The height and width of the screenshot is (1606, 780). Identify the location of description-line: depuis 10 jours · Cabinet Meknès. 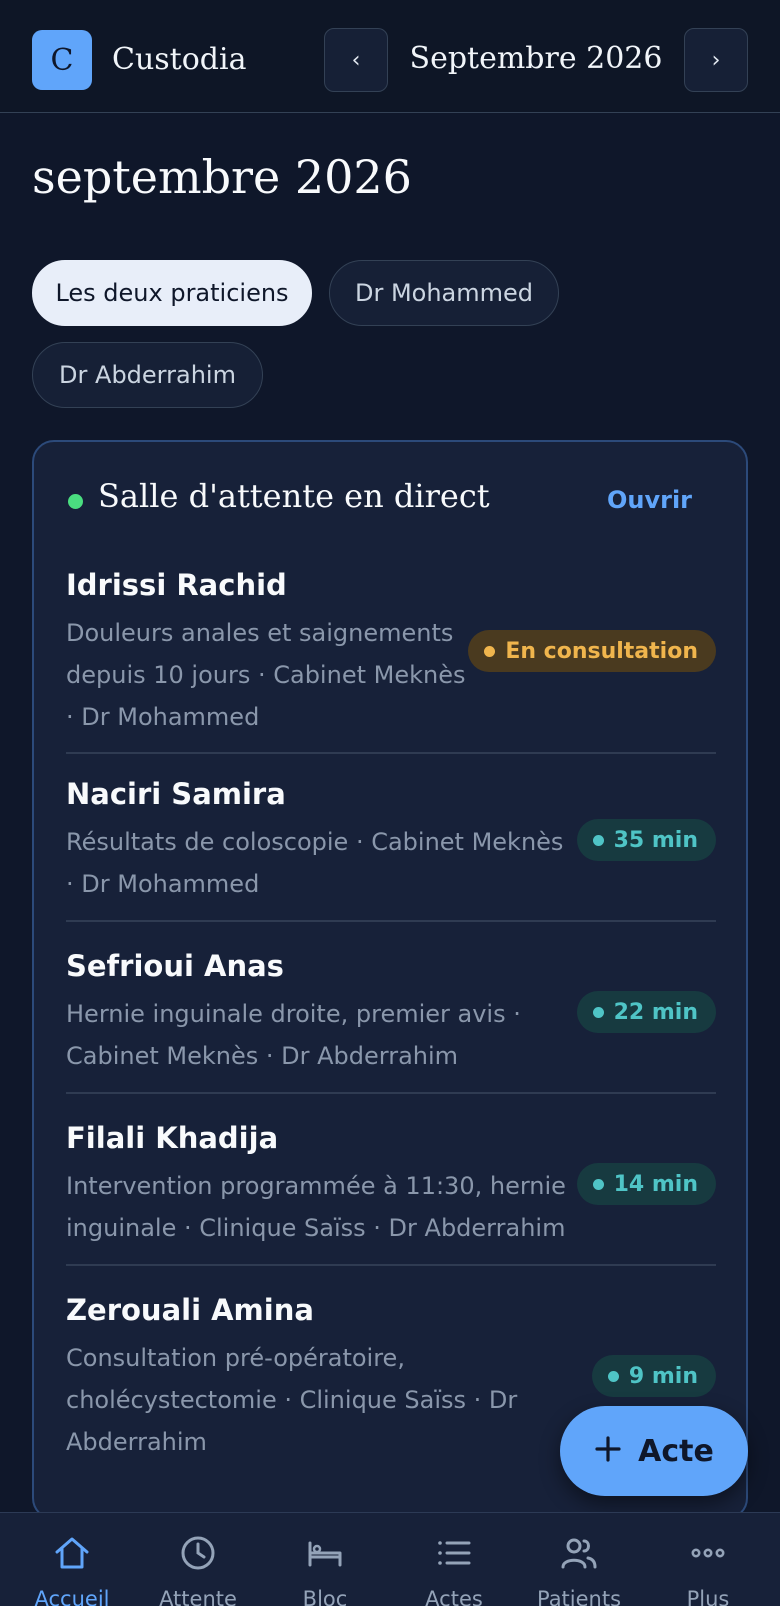
(266, 675).